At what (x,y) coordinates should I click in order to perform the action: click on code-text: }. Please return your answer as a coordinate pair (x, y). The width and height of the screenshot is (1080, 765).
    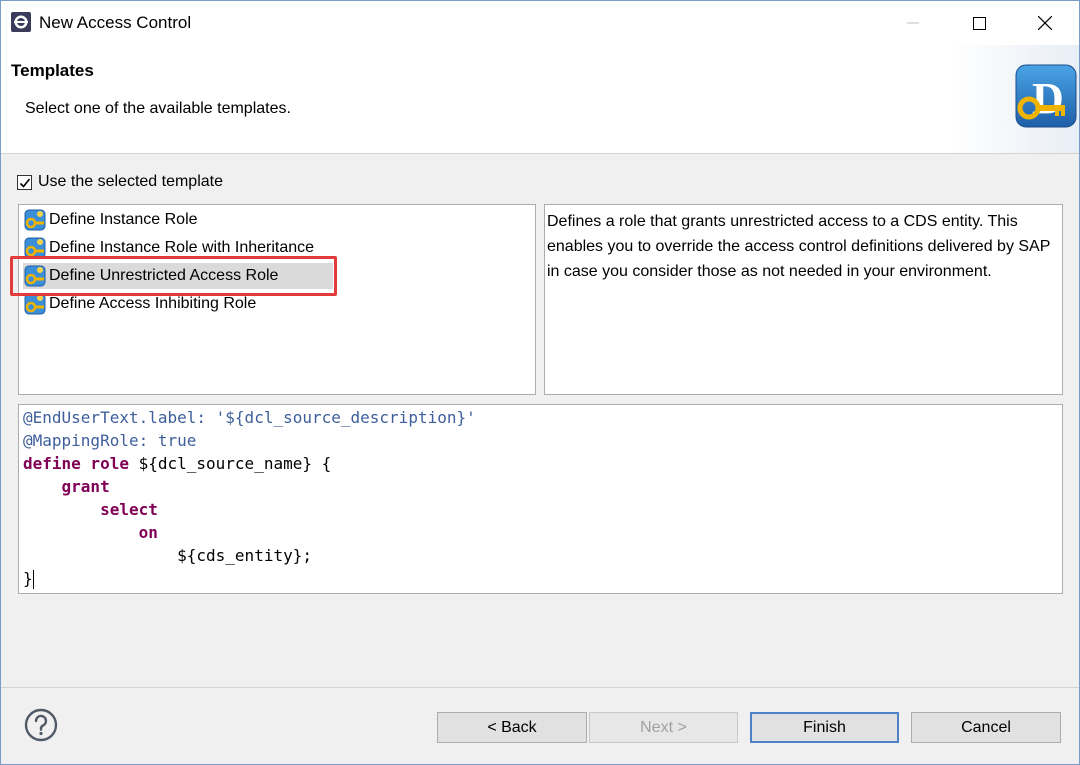
    Looking at the image, I should click on (28, 578).